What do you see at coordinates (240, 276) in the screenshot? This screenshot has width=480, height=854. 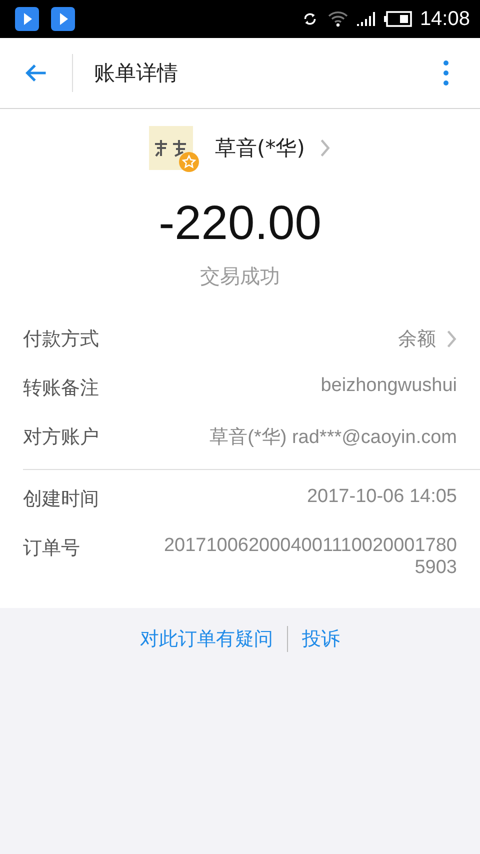 I see `transaction-status: 交易成功` at bounding box center [240, 276].